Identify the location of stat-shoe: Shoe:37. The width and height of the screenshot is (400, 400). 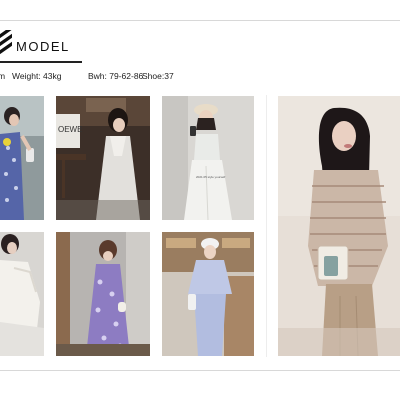
(158, 76).